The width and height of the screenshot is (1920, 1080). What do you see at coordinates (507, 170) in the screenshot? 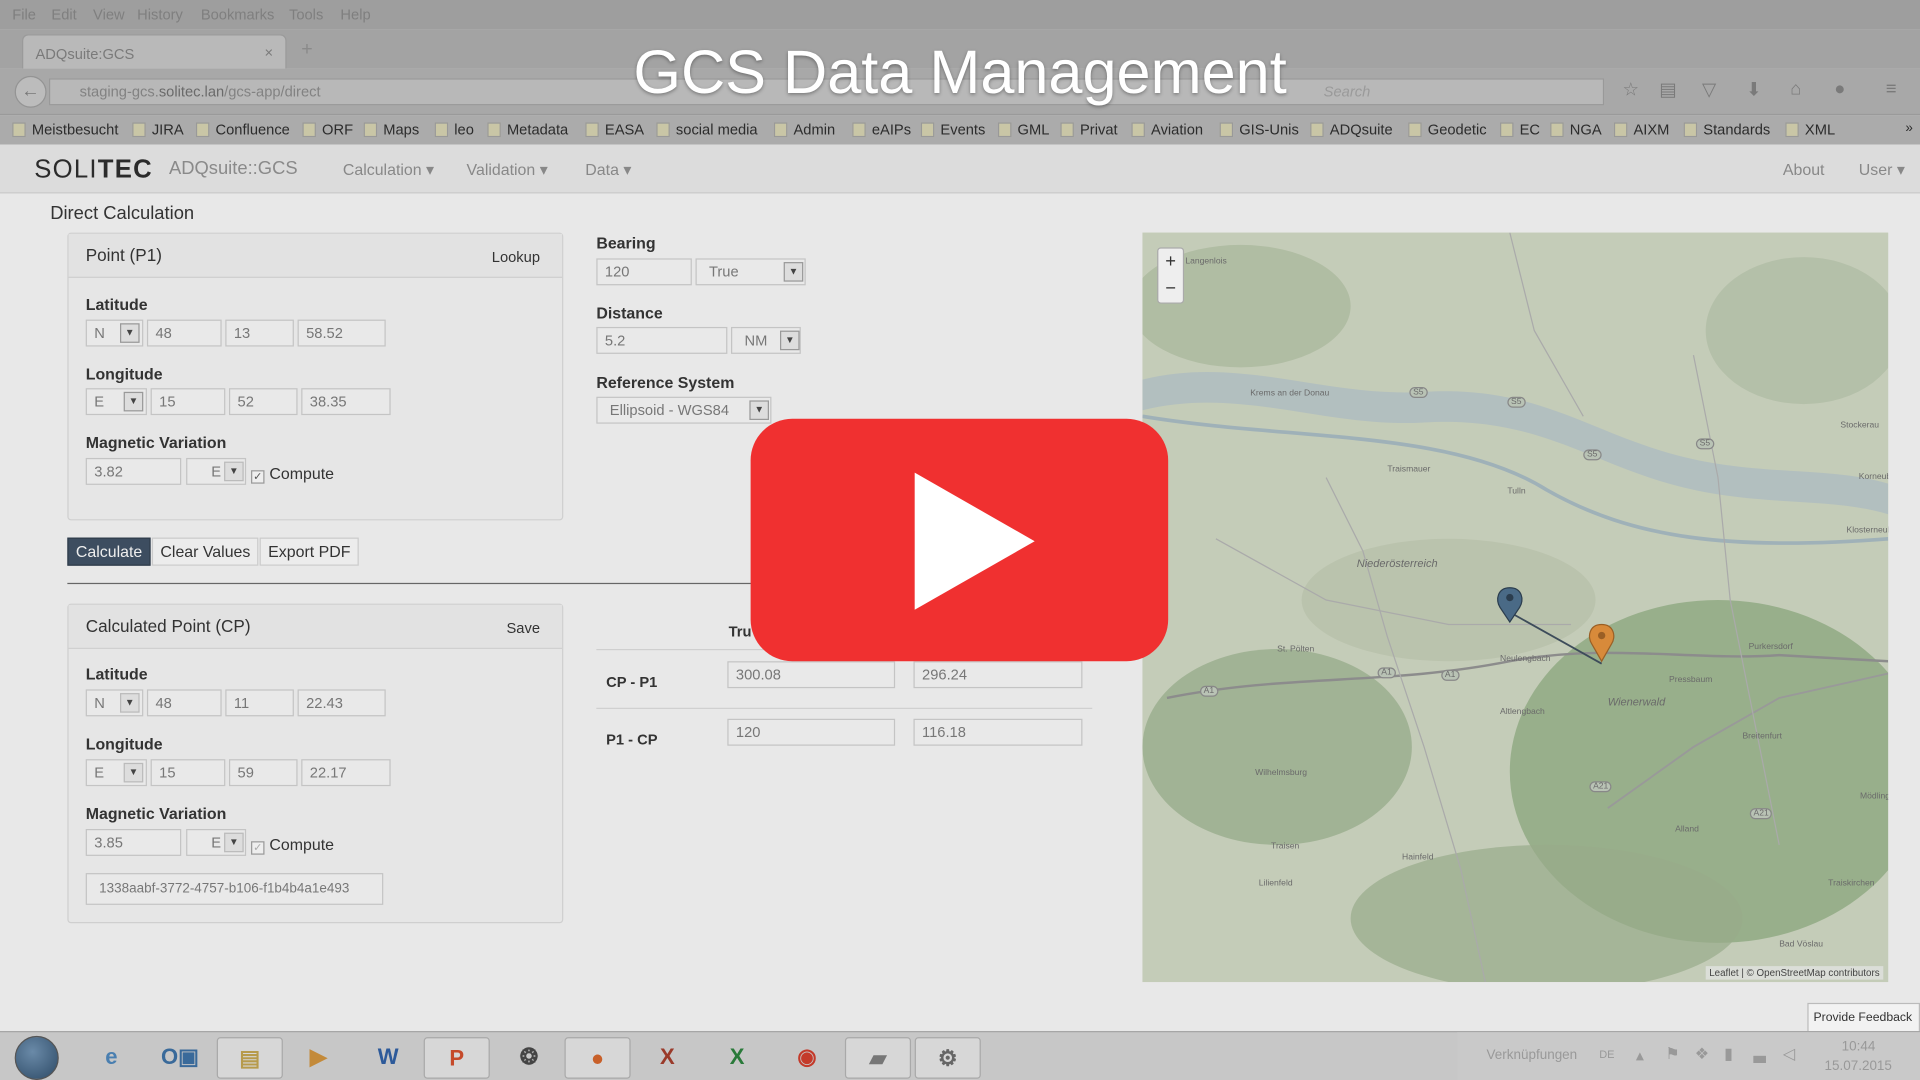
I see `menu-validation: Validation ▾` at bounding box center [507, 170].